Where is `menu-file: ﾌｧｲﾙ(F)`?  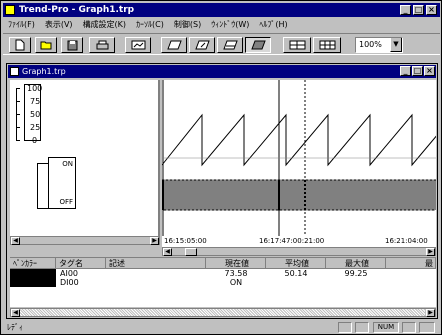 menu-file: ﾌｧｲﾙ(F) is located at coordinates (21, 24).